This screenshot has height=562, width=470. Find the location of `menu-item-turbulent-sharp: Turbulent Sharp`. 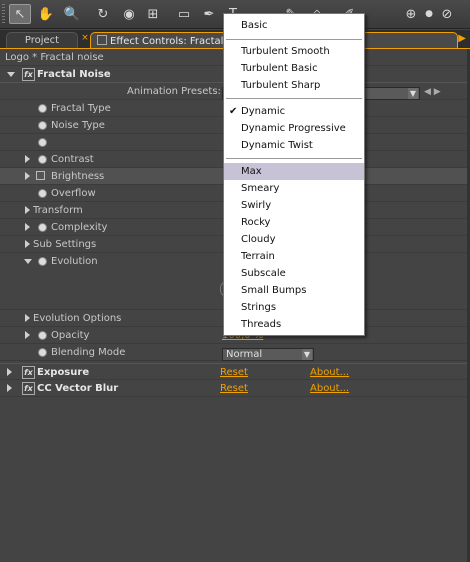

menu-item-turbulent-sharp: Turbulent Sharp is located at coordinates (294, 85).